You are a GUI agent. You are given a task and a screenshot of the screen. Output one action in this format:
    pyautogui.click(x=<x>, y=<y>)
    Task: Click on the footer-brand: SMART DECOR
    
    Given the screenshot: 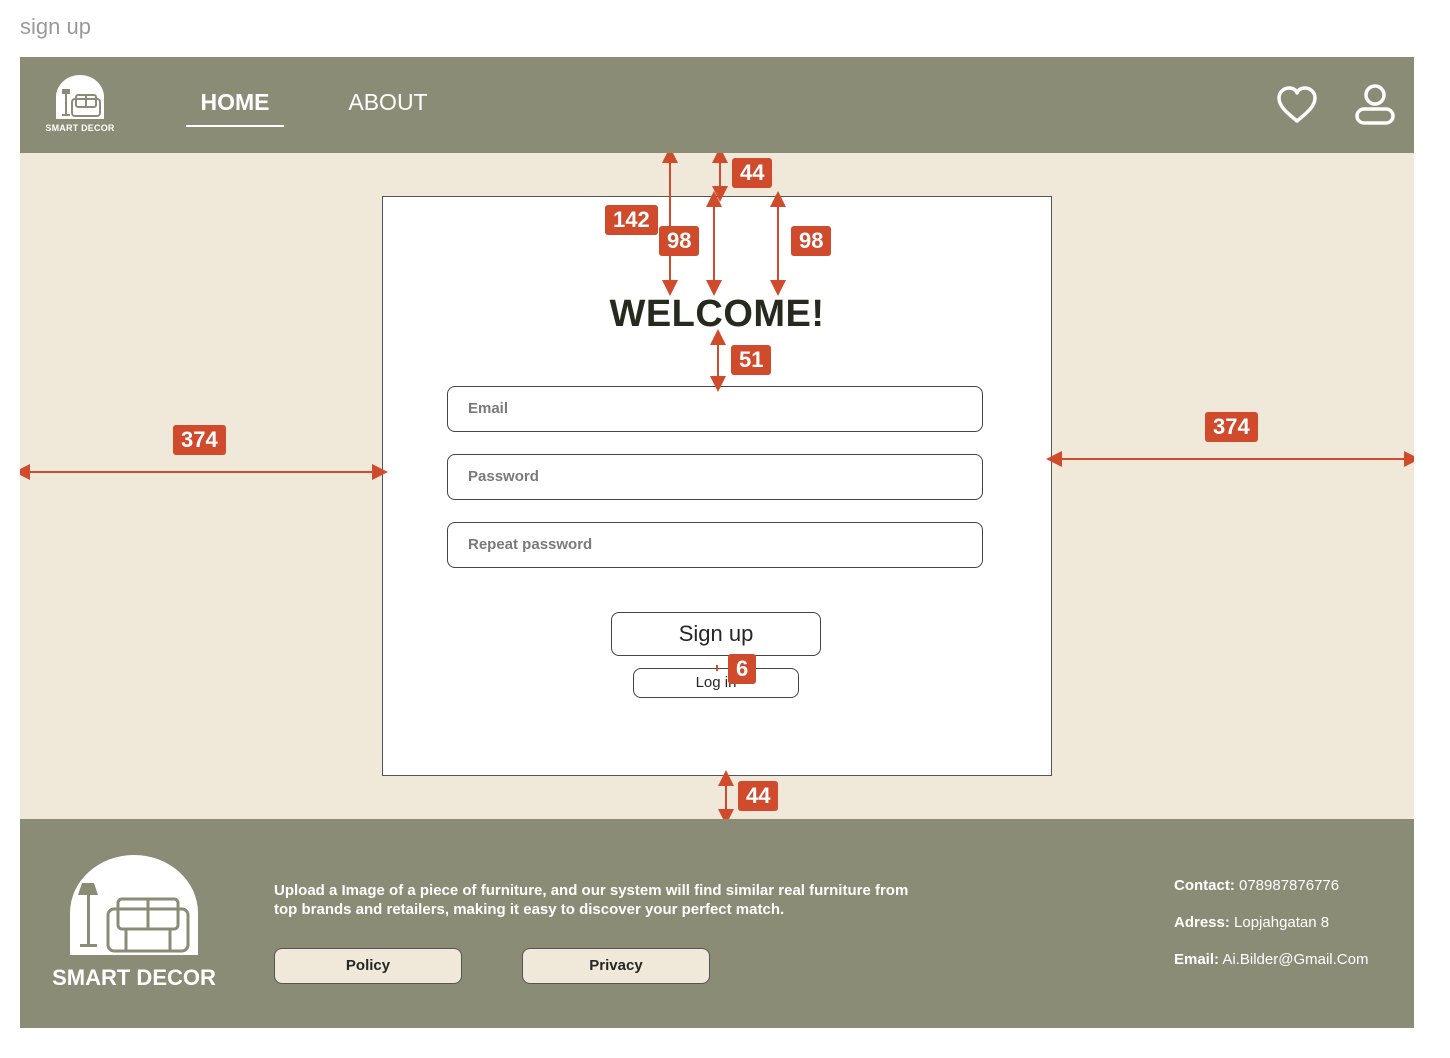 What is the action you would take?
    pyautogui.click(x=134, y=977)
    